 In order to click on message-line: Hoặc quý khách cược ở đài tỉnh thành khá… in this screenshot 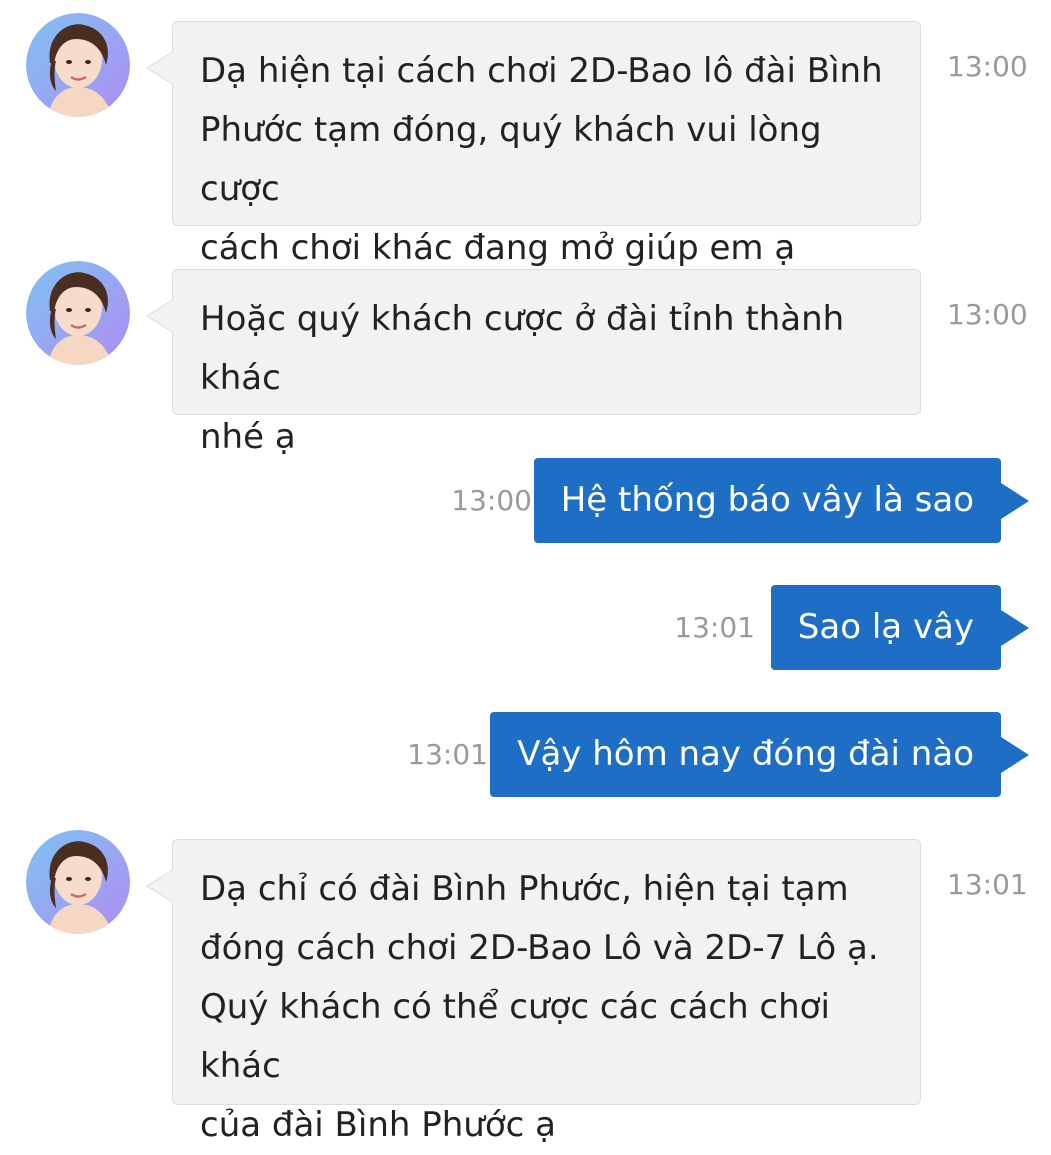, I will do `click(522, 348)`.